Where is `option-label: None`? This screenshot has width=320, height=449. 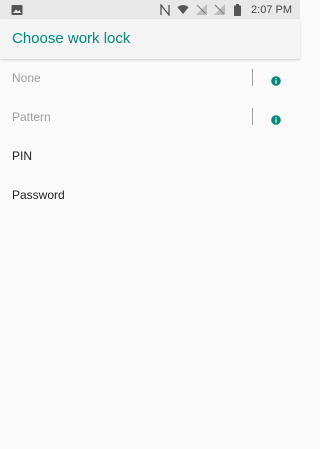
option-label: None is located at coordinates (26, 78).